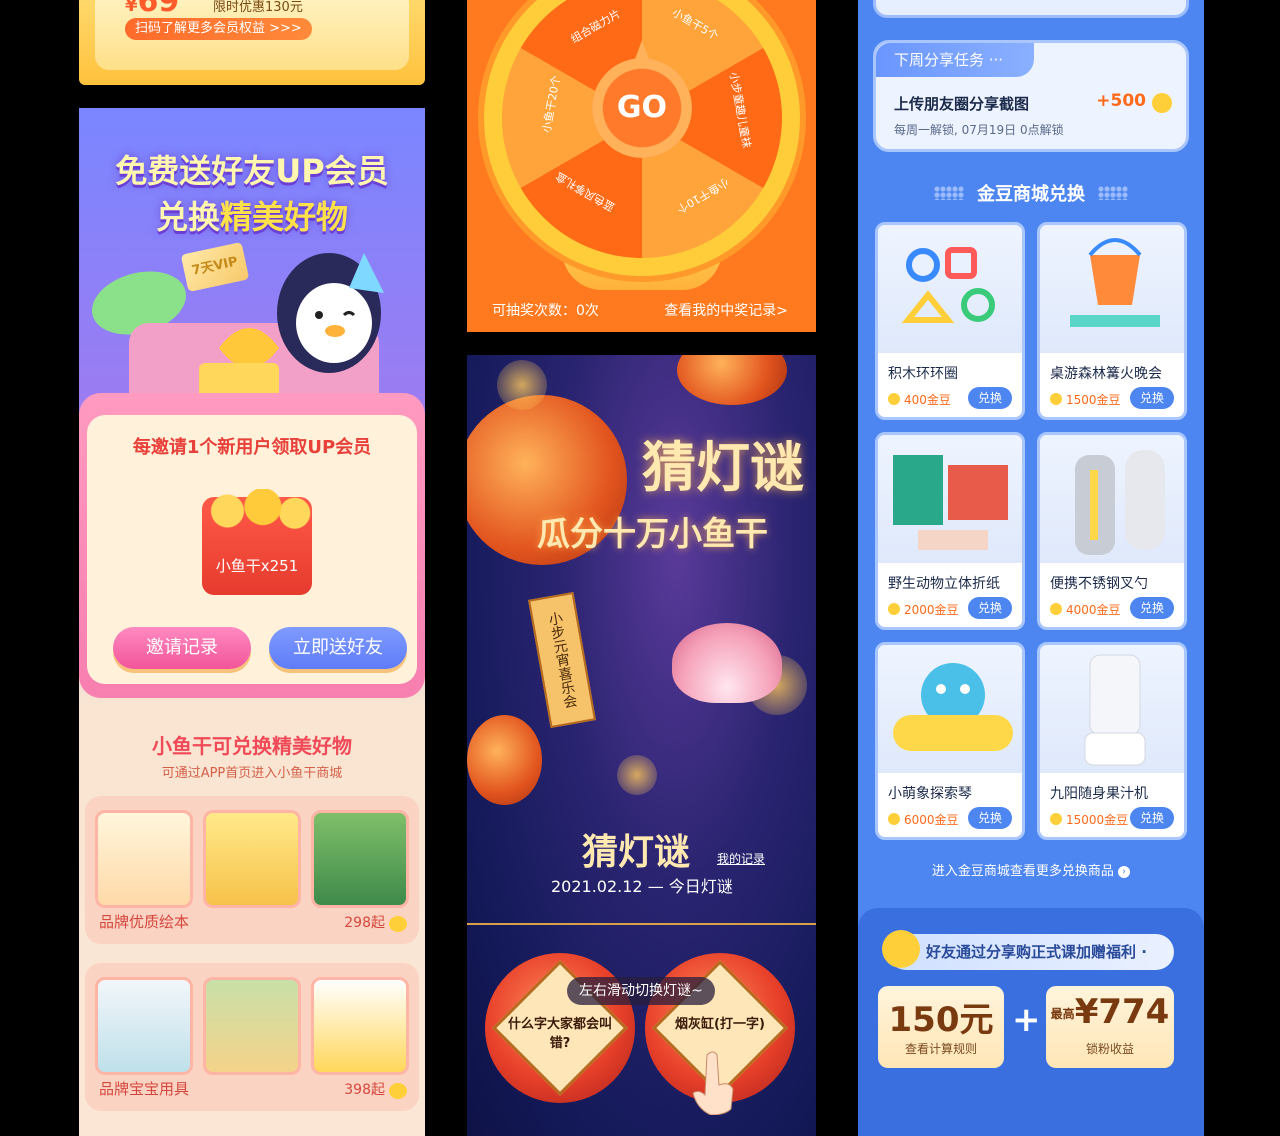 The image size is (1280, 1136). What do you see at coordinates (158, 9) in the screenshot?
I see `price-value: 69` at bounding box center [158, 9].